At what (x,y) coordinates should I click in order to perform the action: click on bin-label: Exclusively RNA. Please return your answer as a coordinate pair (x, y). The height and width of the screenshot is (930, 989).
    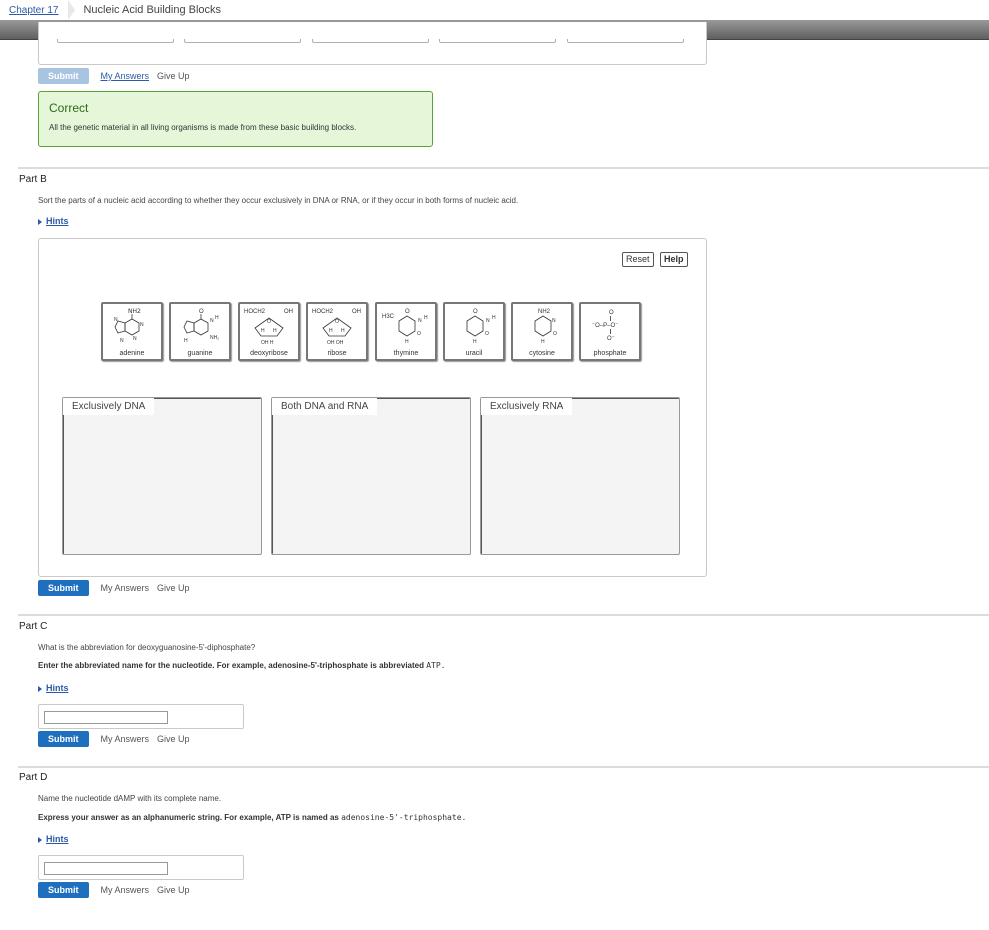
    Looking at the image, I should click on (527, 406).